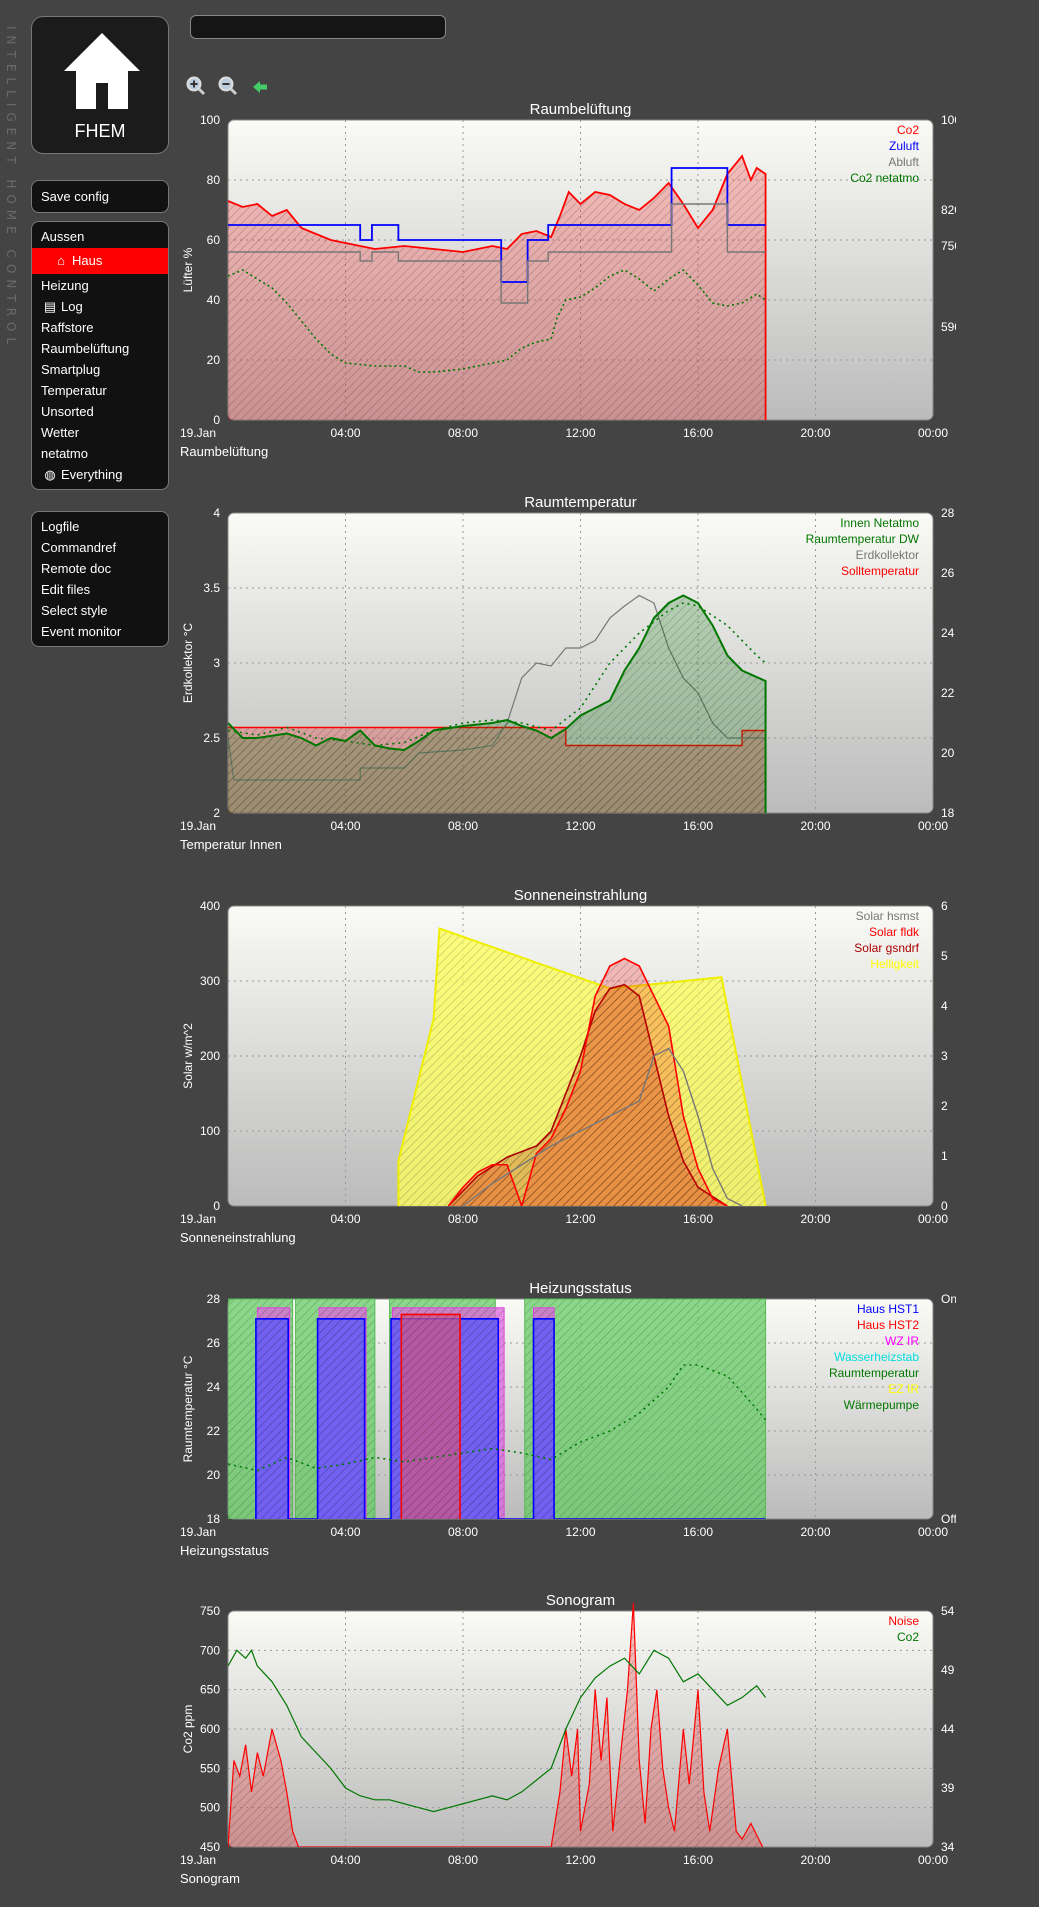 This screenshot has width=1039, height=1907. Describe the element at coordinates (211, 588) in the screenshot. I see `y-tick-label: 3.5` at that location.